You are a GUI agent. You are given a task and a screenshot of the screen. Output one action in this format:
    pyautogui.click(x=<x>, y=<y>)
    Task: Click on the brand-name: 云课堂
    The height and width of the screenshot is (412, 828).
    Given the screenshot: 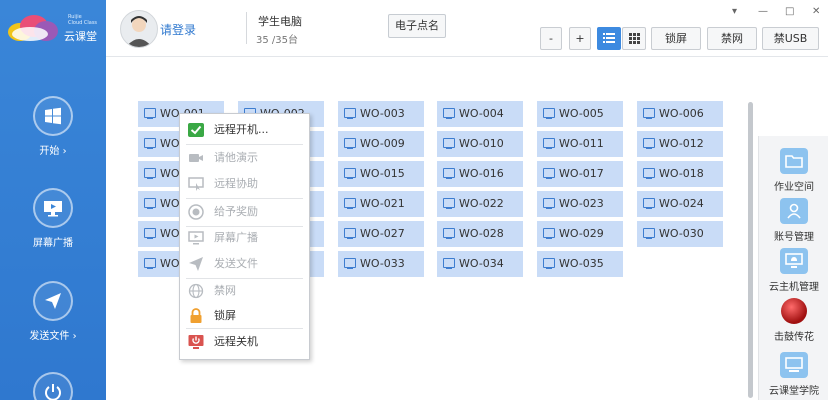 What is the action you would take?
    pyautogui.click(x=80, y=36)
    